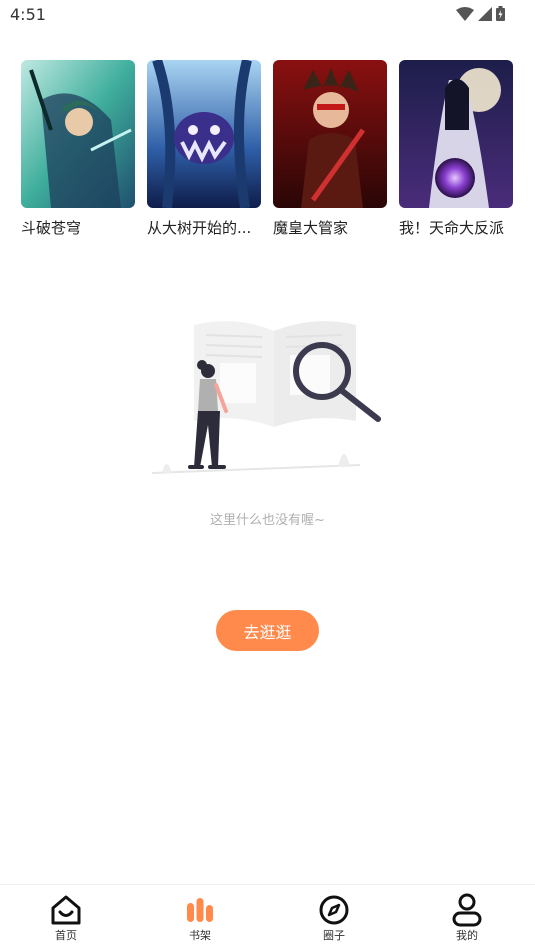 The image size is (535, 951). Describe the element at coordinates (66, 910) in the screenshot. I see `home-icon` at that location.